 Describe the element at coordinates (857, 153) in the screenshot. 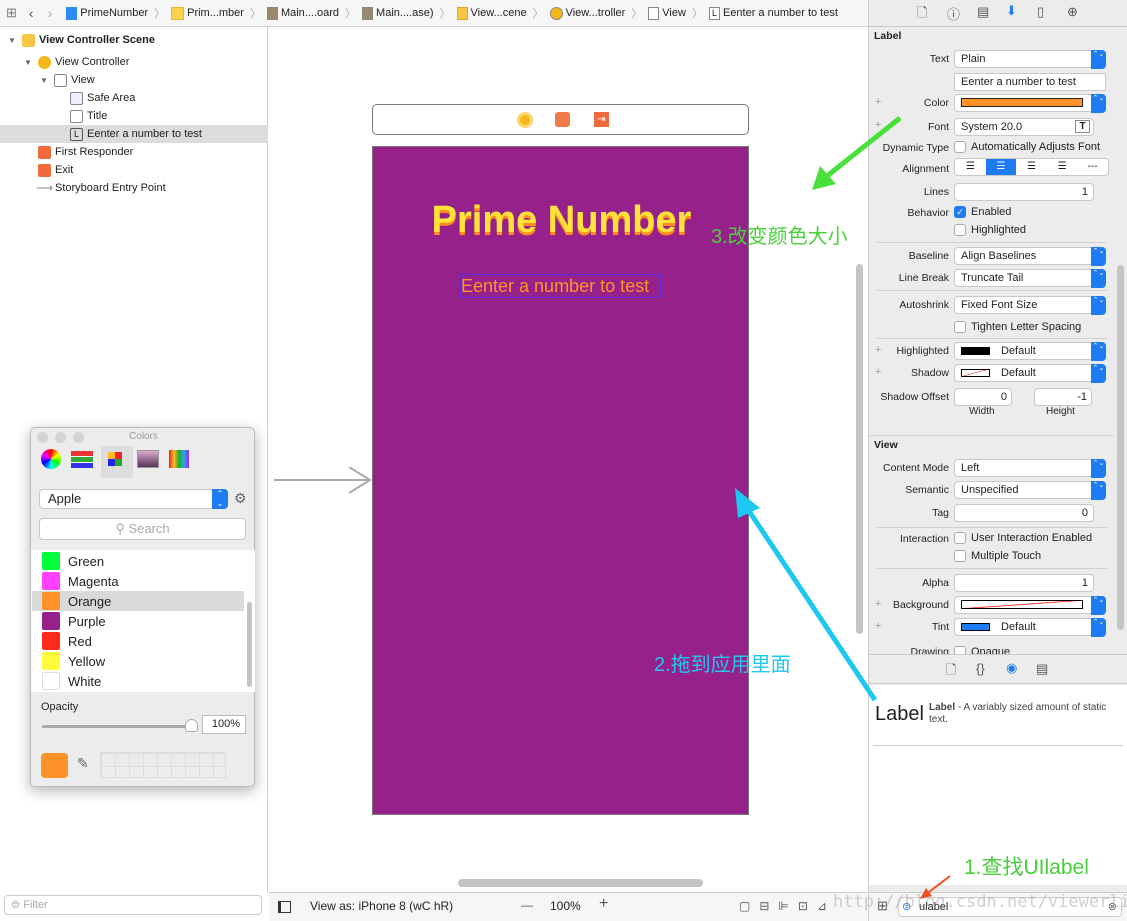

I see `arrow-step3` at that location.